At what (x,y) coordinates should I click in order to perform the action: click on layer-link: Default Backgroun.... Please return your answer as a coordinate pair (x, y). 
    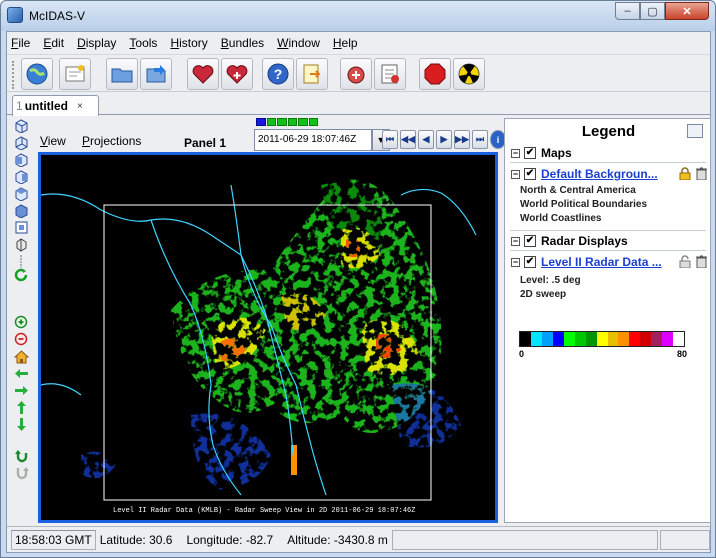
    Looking at the image, I should click on (599, 174).